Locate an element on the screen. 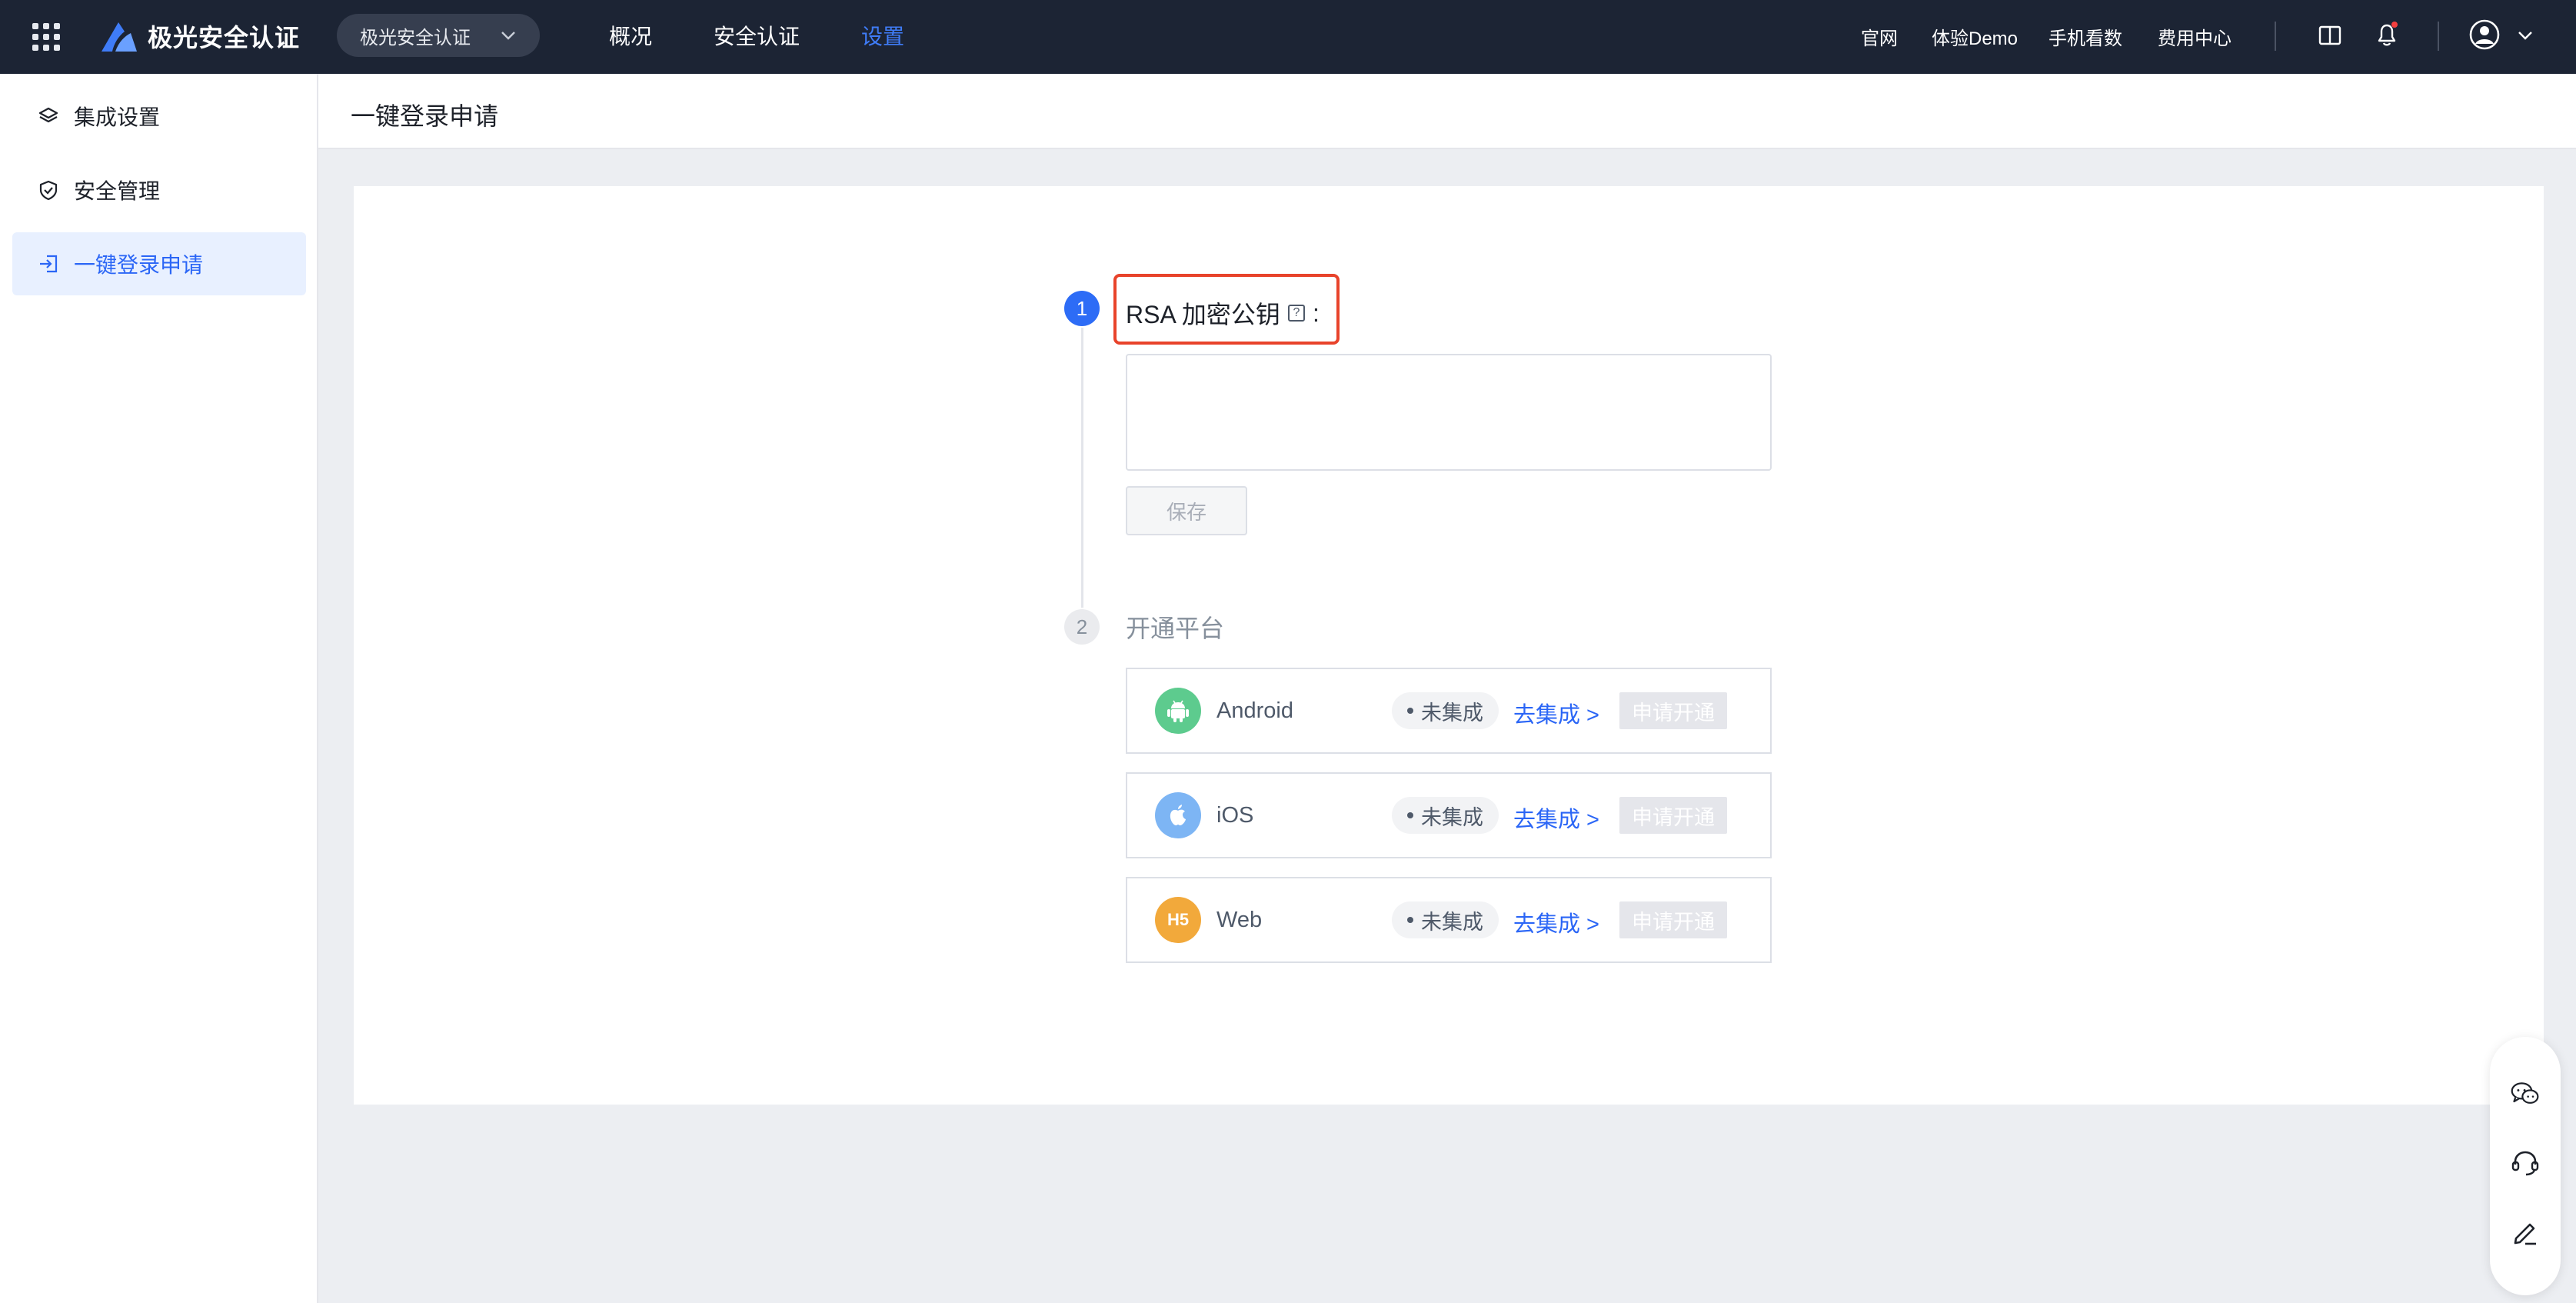 The width and height of the screenshot is (2576, 1303). platform-row-android: Android 未集成 去集成 > 申请开通 is located at coordinates (1449, 711).